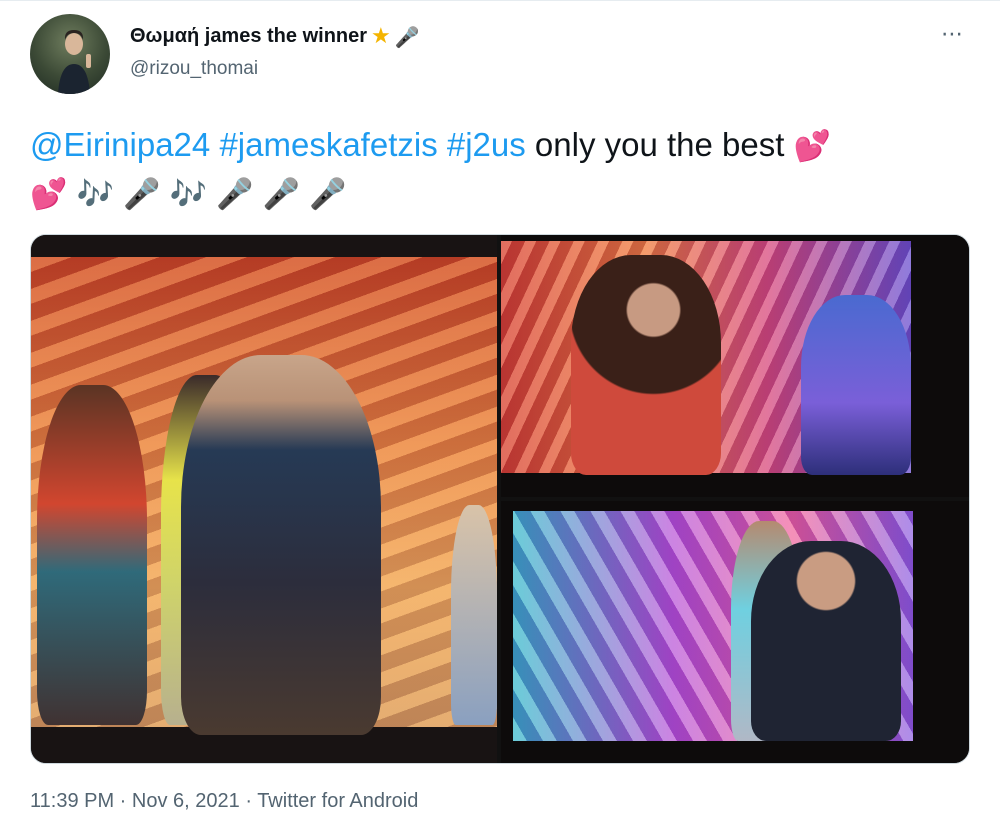  I want to click on tweet-time: 11:39 PM, so click(72, 801).